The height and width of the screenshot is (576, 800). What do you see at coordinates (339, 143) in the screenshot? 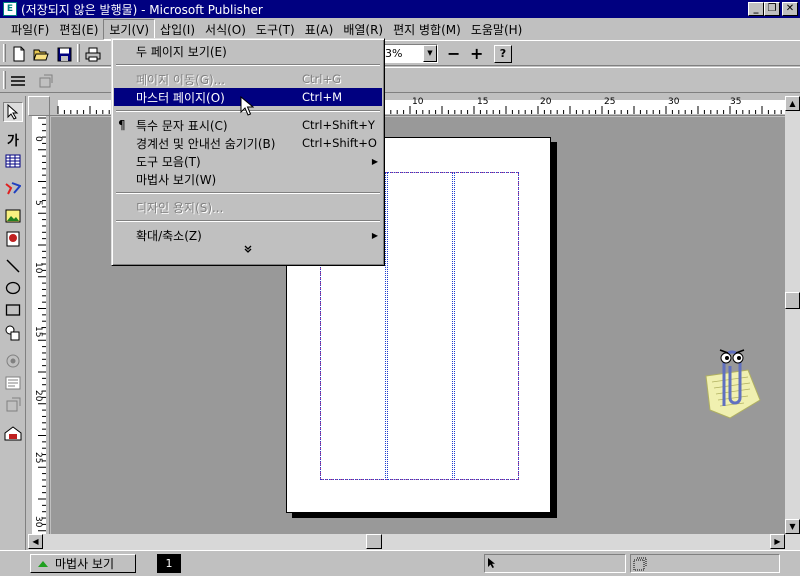
I see `menu-item-shortcut: Ctrl+Shift+O` at bounding box center [339, 143].